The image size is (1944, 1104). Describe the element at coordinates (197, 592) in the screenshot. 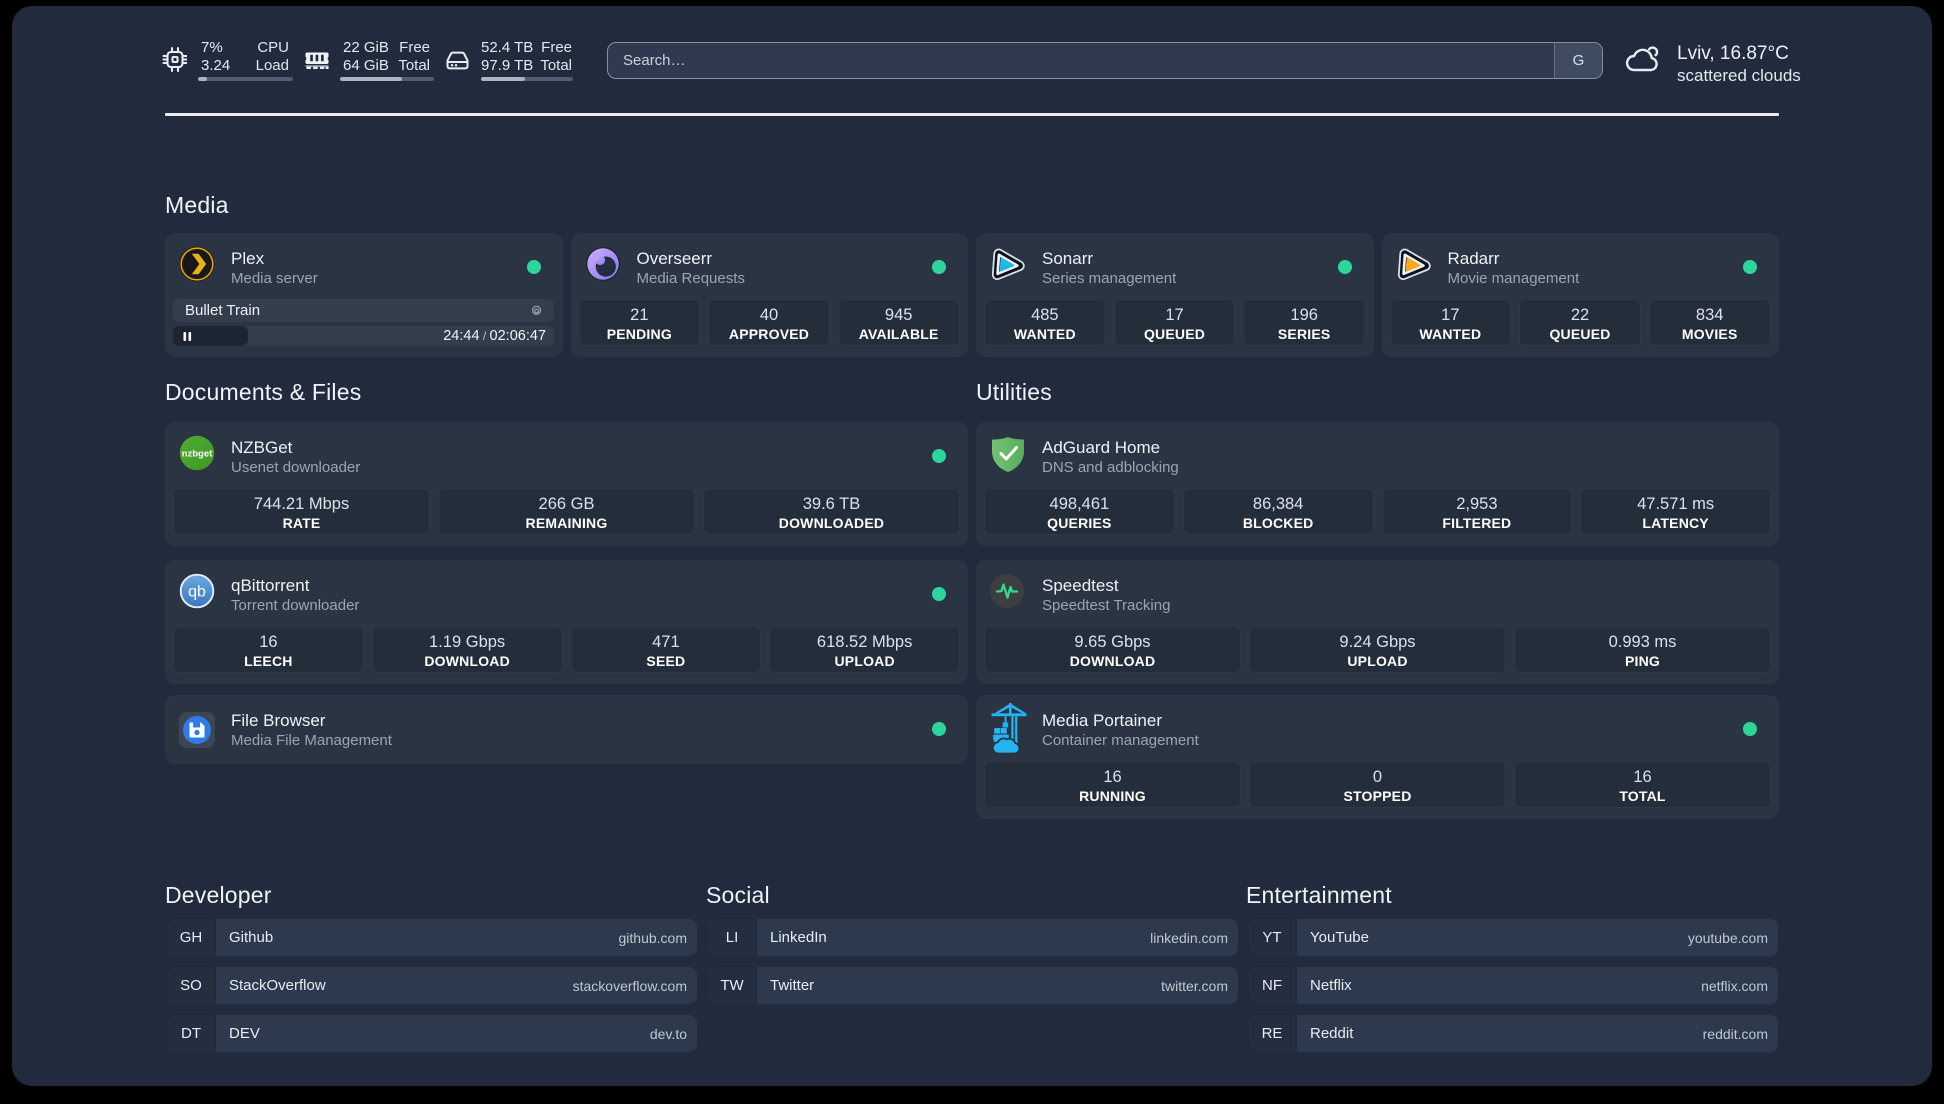

I see `svg-text: qb` at that location.